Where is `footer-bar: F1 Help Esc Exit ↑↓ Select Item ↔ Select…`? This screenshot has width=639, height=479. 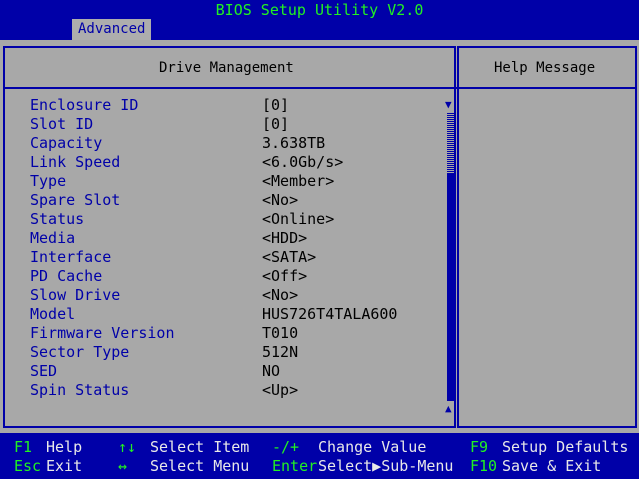
footer-bar: F1 Help Esc Exit ↑↓ Select Item ↔ Select… is located at coordinates (319, 456).